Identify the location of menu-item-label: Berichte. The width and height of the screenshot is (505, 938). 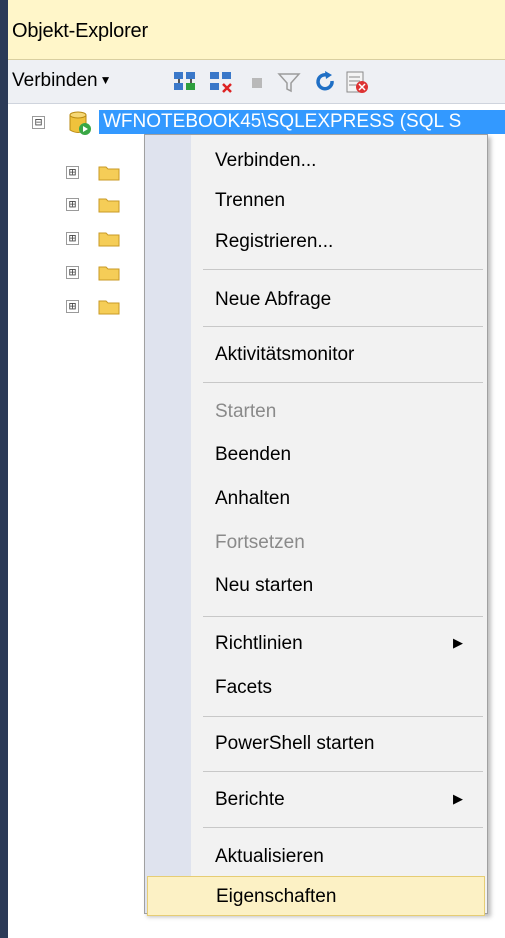
(250, 799).